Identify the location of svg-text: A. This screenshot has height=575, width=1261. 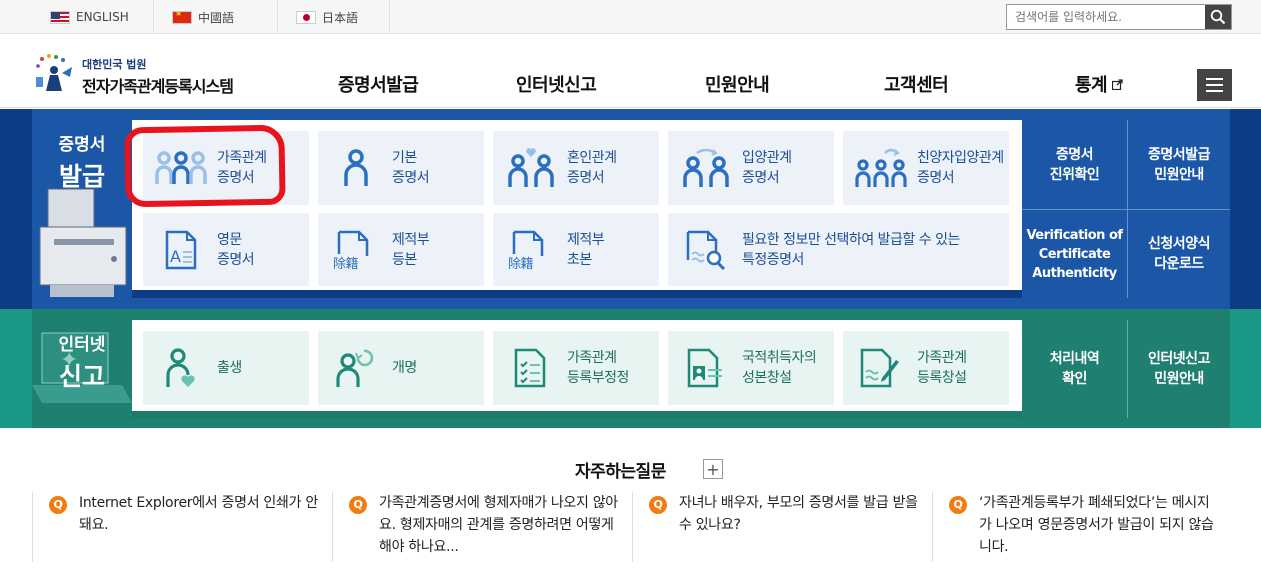
(175, 256).